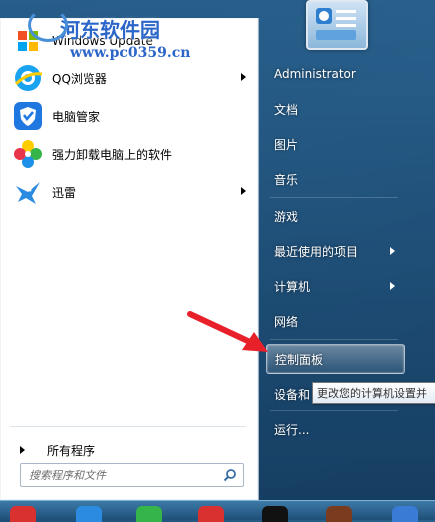  I want to click on user-picture-icon, so click(336, 24).